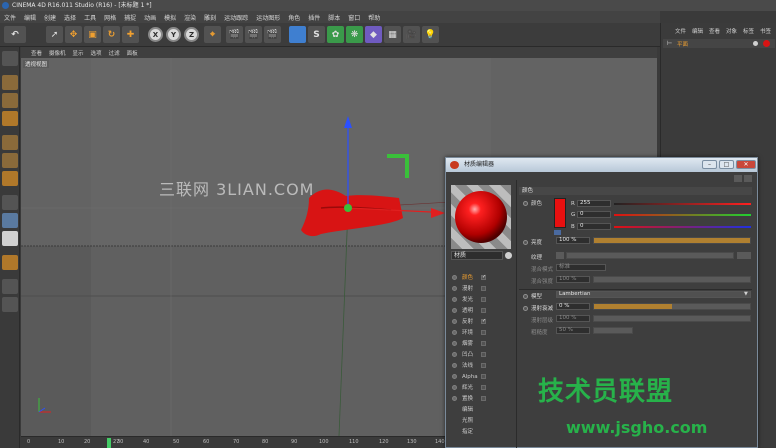 This screenshot has height=448, width=776. What do you see at coordinates (10, 160) in the screenshot?
I see `edges-mode-icon` at bounding box center [10, 160].